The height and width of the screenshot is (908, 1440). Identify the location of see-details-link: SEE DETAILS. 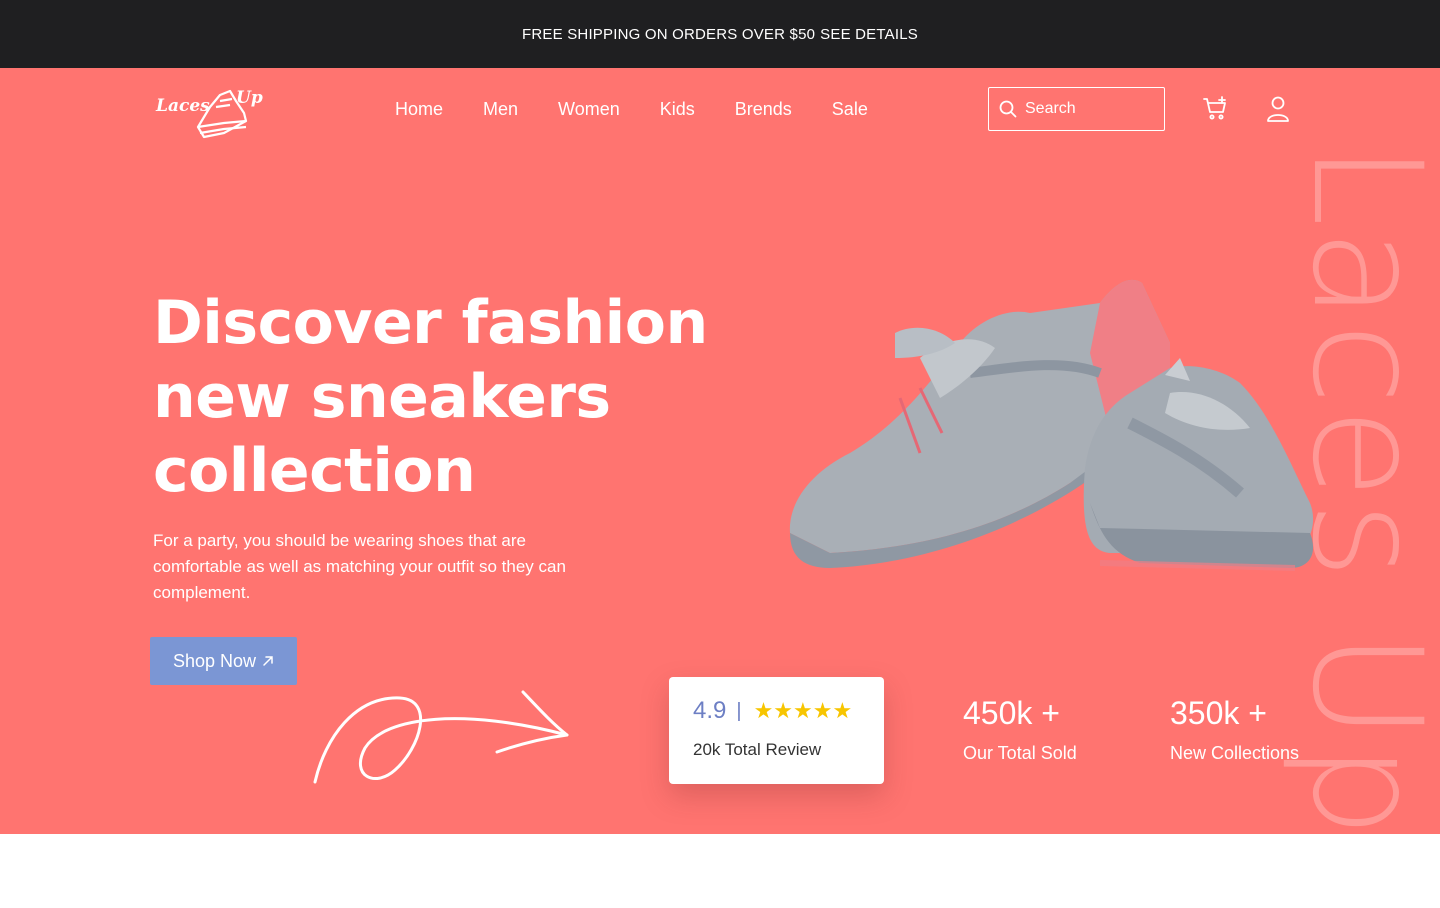
(869, 34).